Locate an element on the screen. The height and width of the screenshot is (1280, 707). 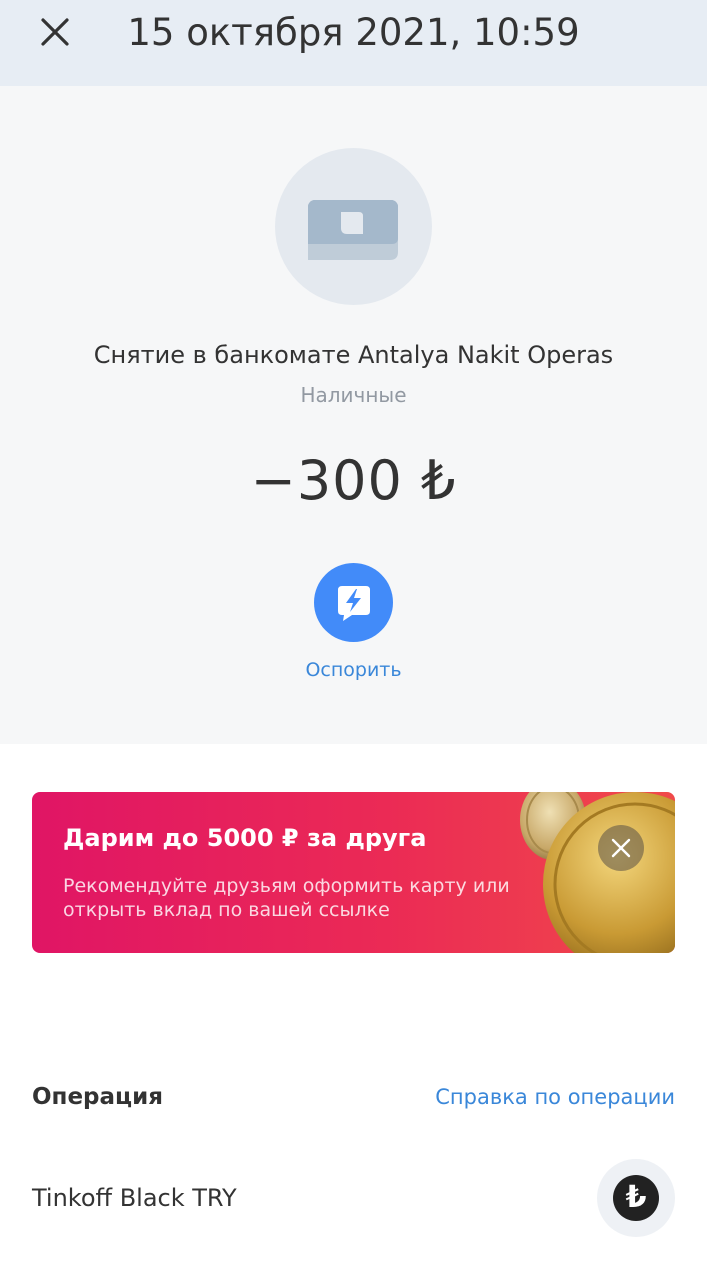
operation-help-link: Справка по операции is located at coordinates (555, 1097).